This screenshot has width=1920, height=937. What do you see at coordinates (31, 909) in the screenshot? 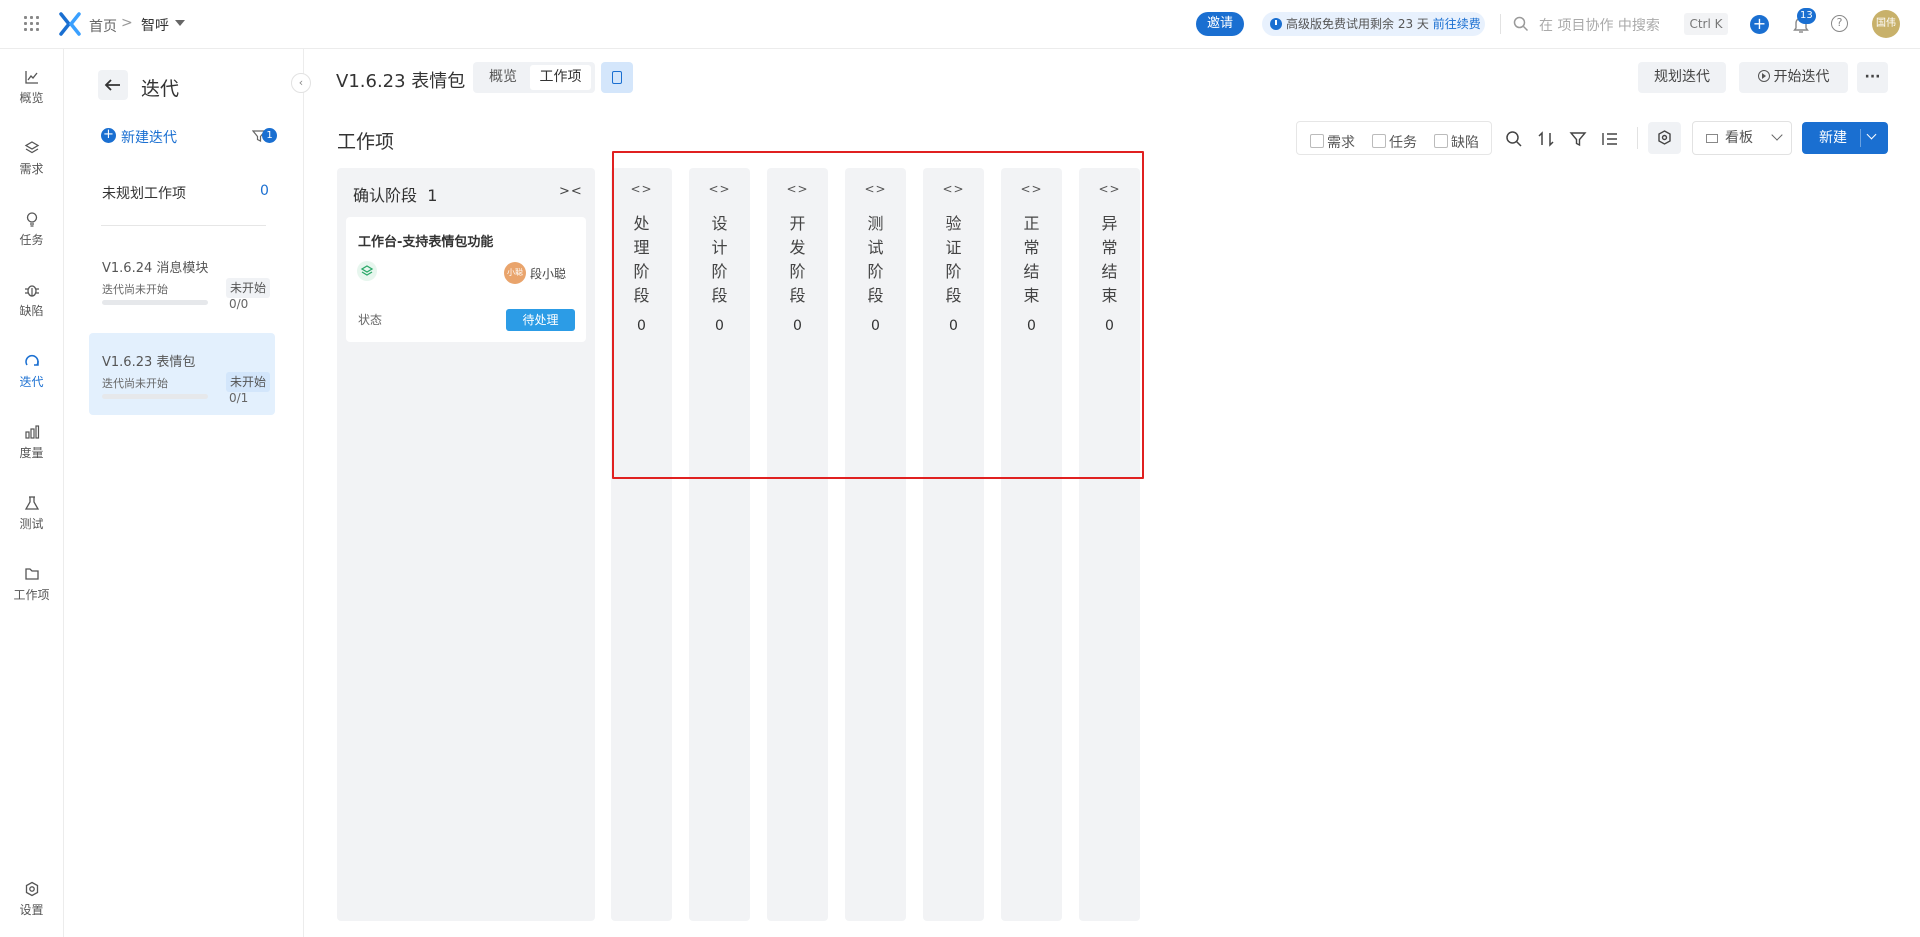
I see `nav-settings: 设置` at bounding box center [31, 909].